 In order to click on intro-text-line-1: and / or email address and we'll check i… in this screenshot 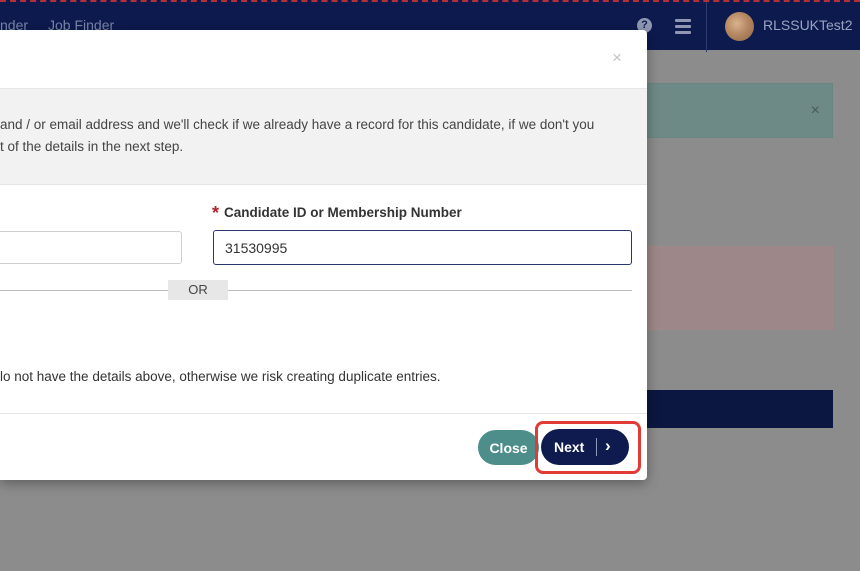, I will do `click(297, 124)`.